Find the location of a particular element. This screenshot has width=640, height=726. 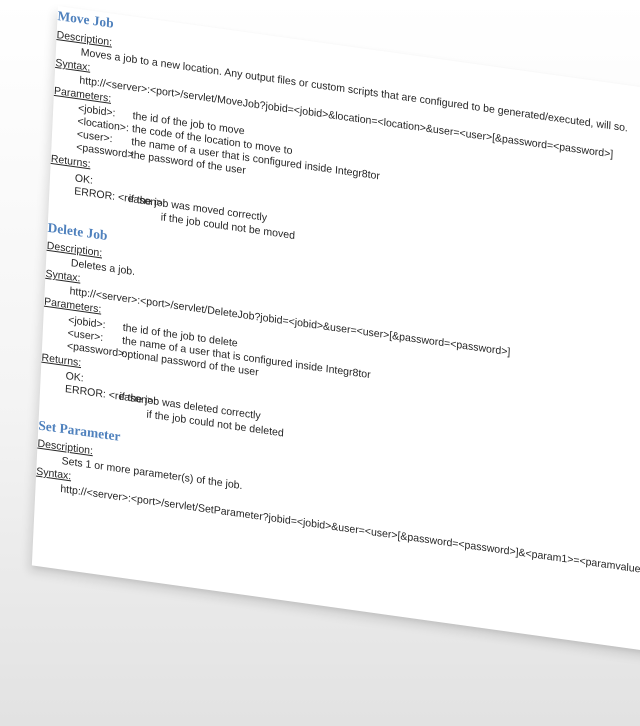

section-title: Move Job is located at coordinates (85, 19).